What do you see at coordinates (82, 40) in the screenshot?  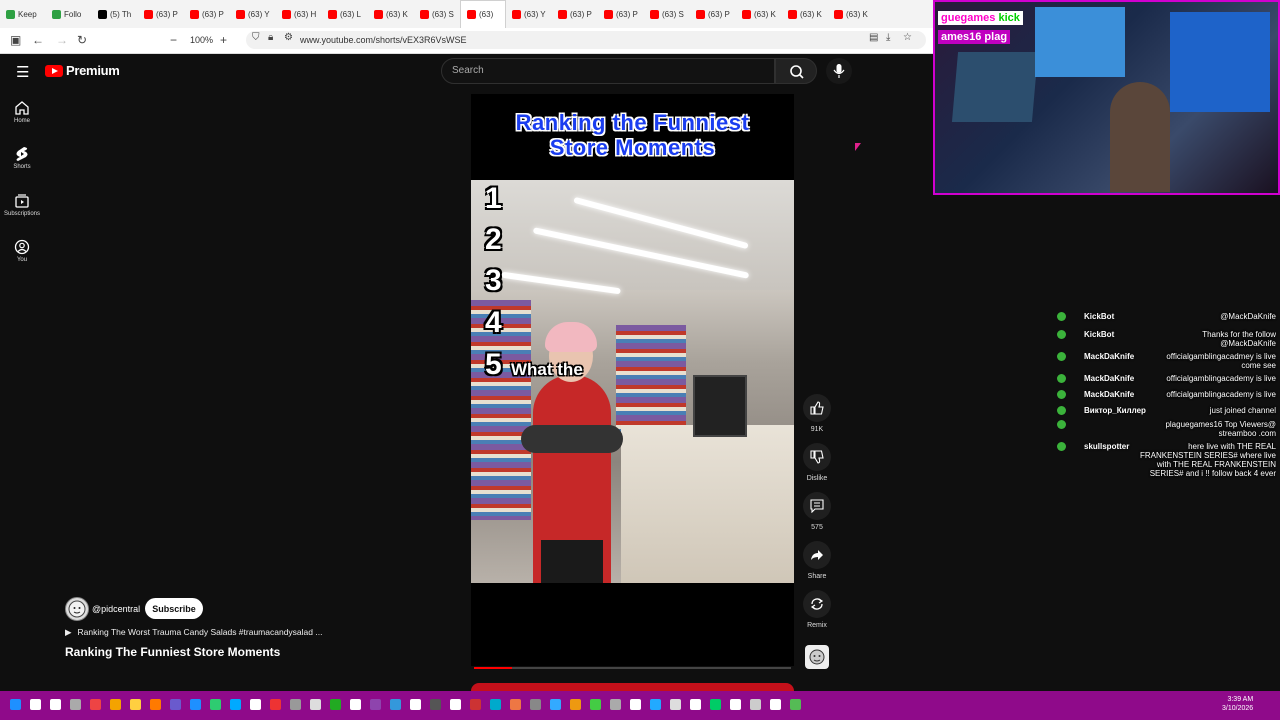 I see `reload-button: ↻` at bounding box center [82, 40].